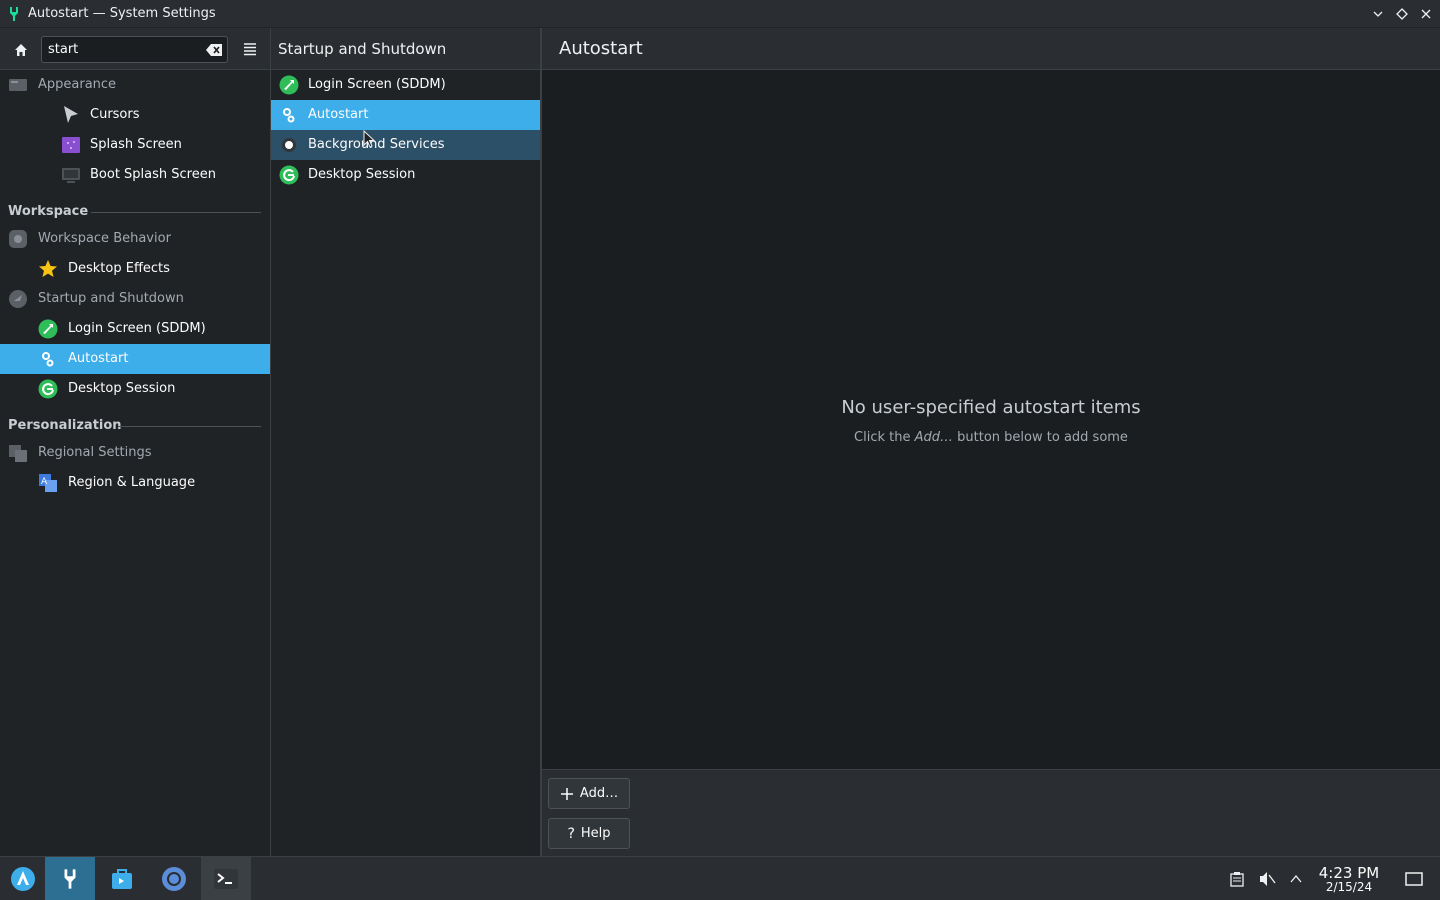  What do you see at coordinates (135, 359) in the screenshot?
I see `sidebar-item-autostart: Autostart` at bounding box center [135, 359].